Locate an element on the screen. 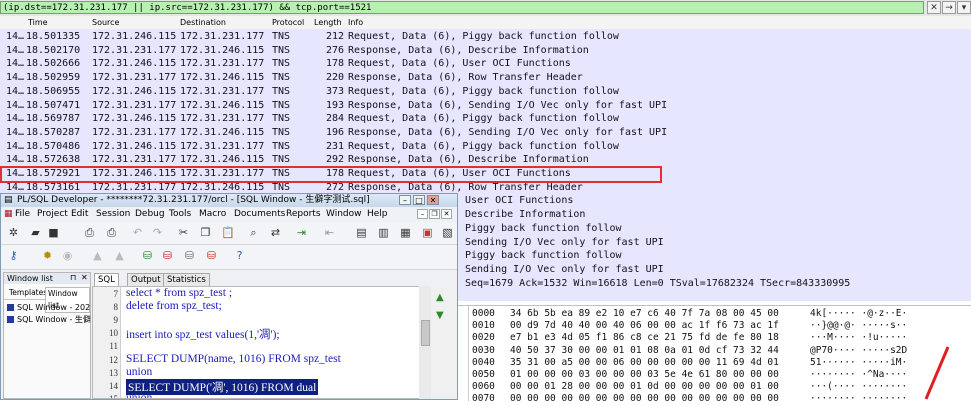 The height and width of the screenshot is (406, 971). mdi-restore-icon: ❐ is located at coordinates (434, 214).